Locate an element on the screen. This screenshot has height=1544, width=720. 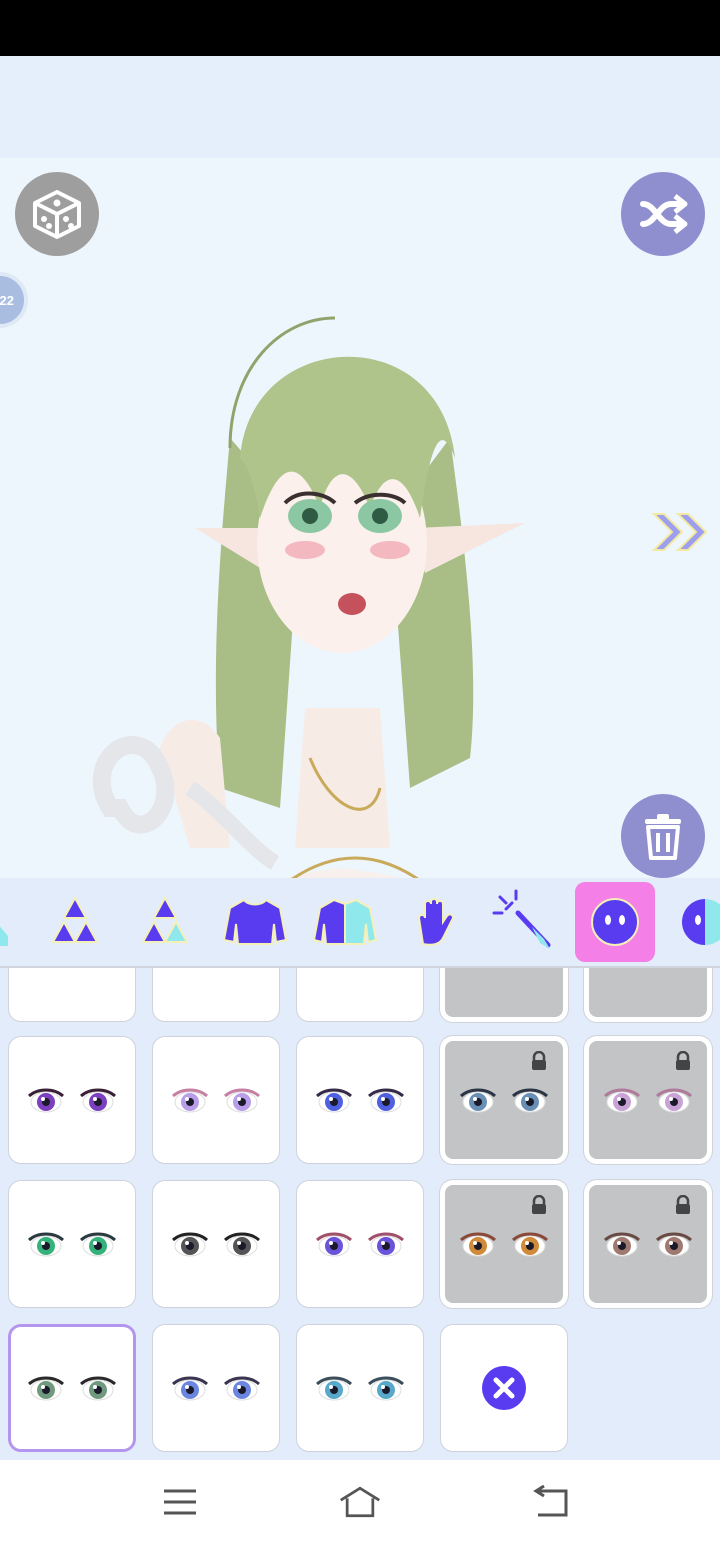
home-button is located at coordinates (360, 1502).